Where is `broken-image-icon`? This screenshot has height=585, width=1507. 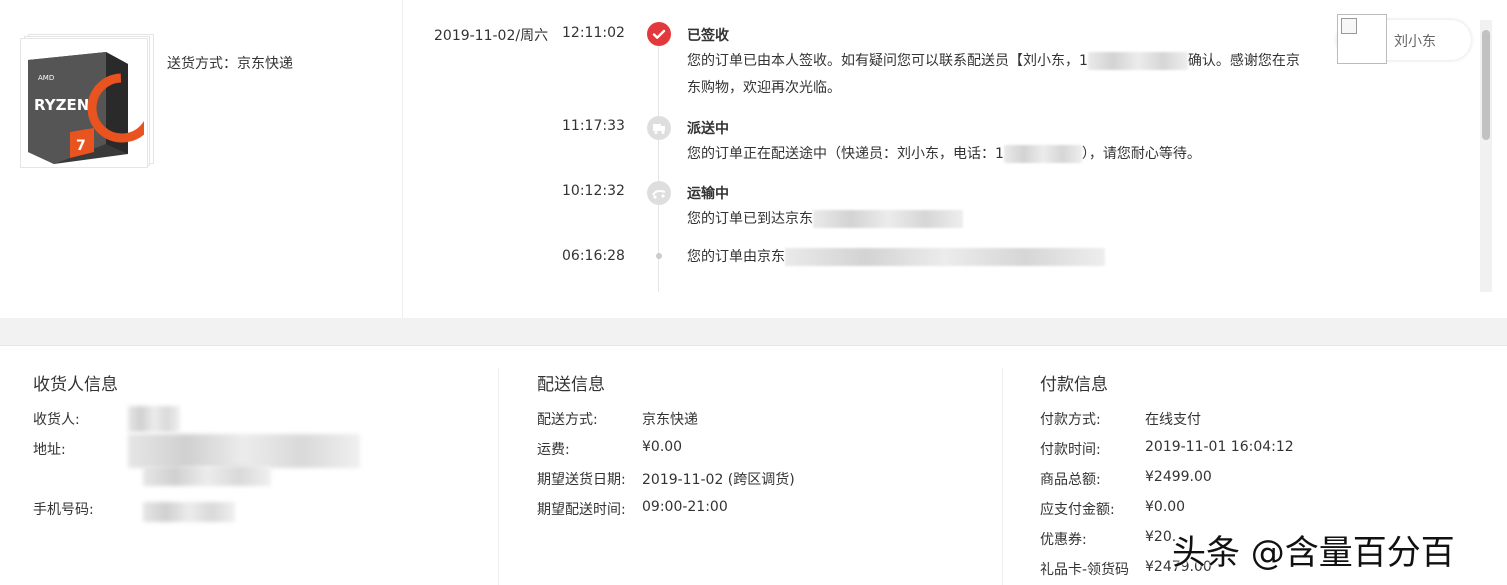
broken-image-icon is located at coordinates (1349, 26).